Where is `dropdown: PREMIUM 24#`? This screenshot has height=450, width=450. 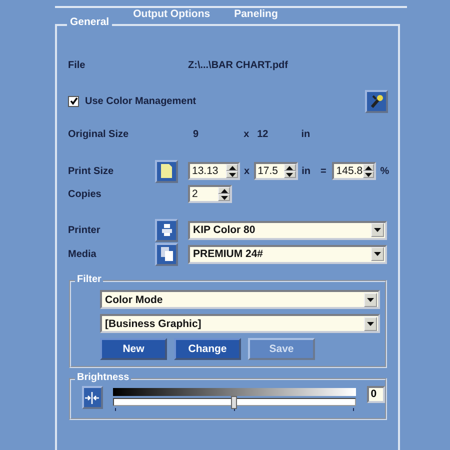 dropdown: PREMIUM 24# is located at coordinates (287, 254).